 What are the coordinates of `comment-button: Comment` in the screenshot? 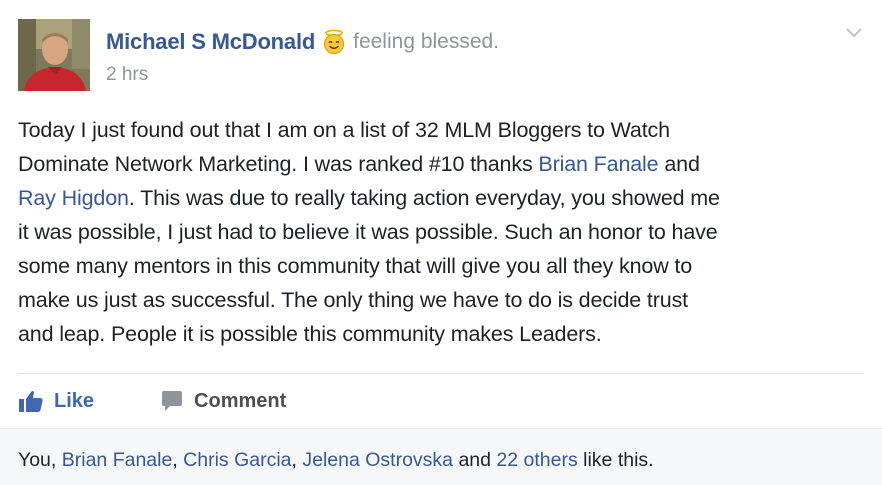 It's located at (223, 401).